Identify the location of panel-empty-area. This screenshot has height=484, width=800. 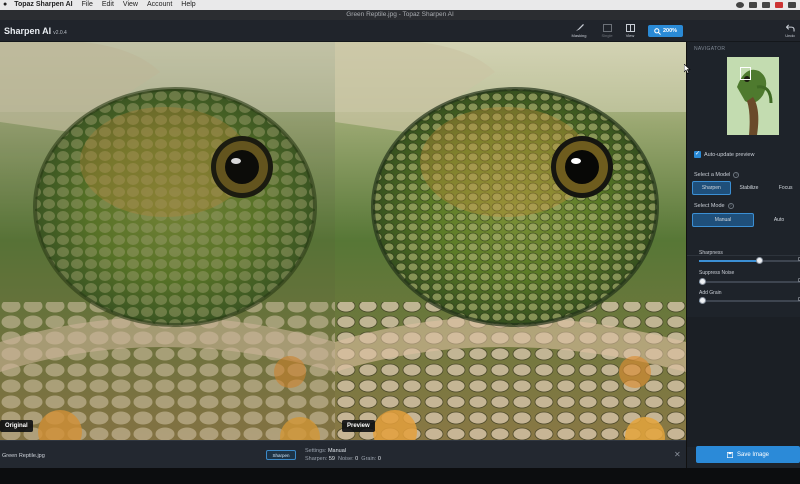
(743, 382).